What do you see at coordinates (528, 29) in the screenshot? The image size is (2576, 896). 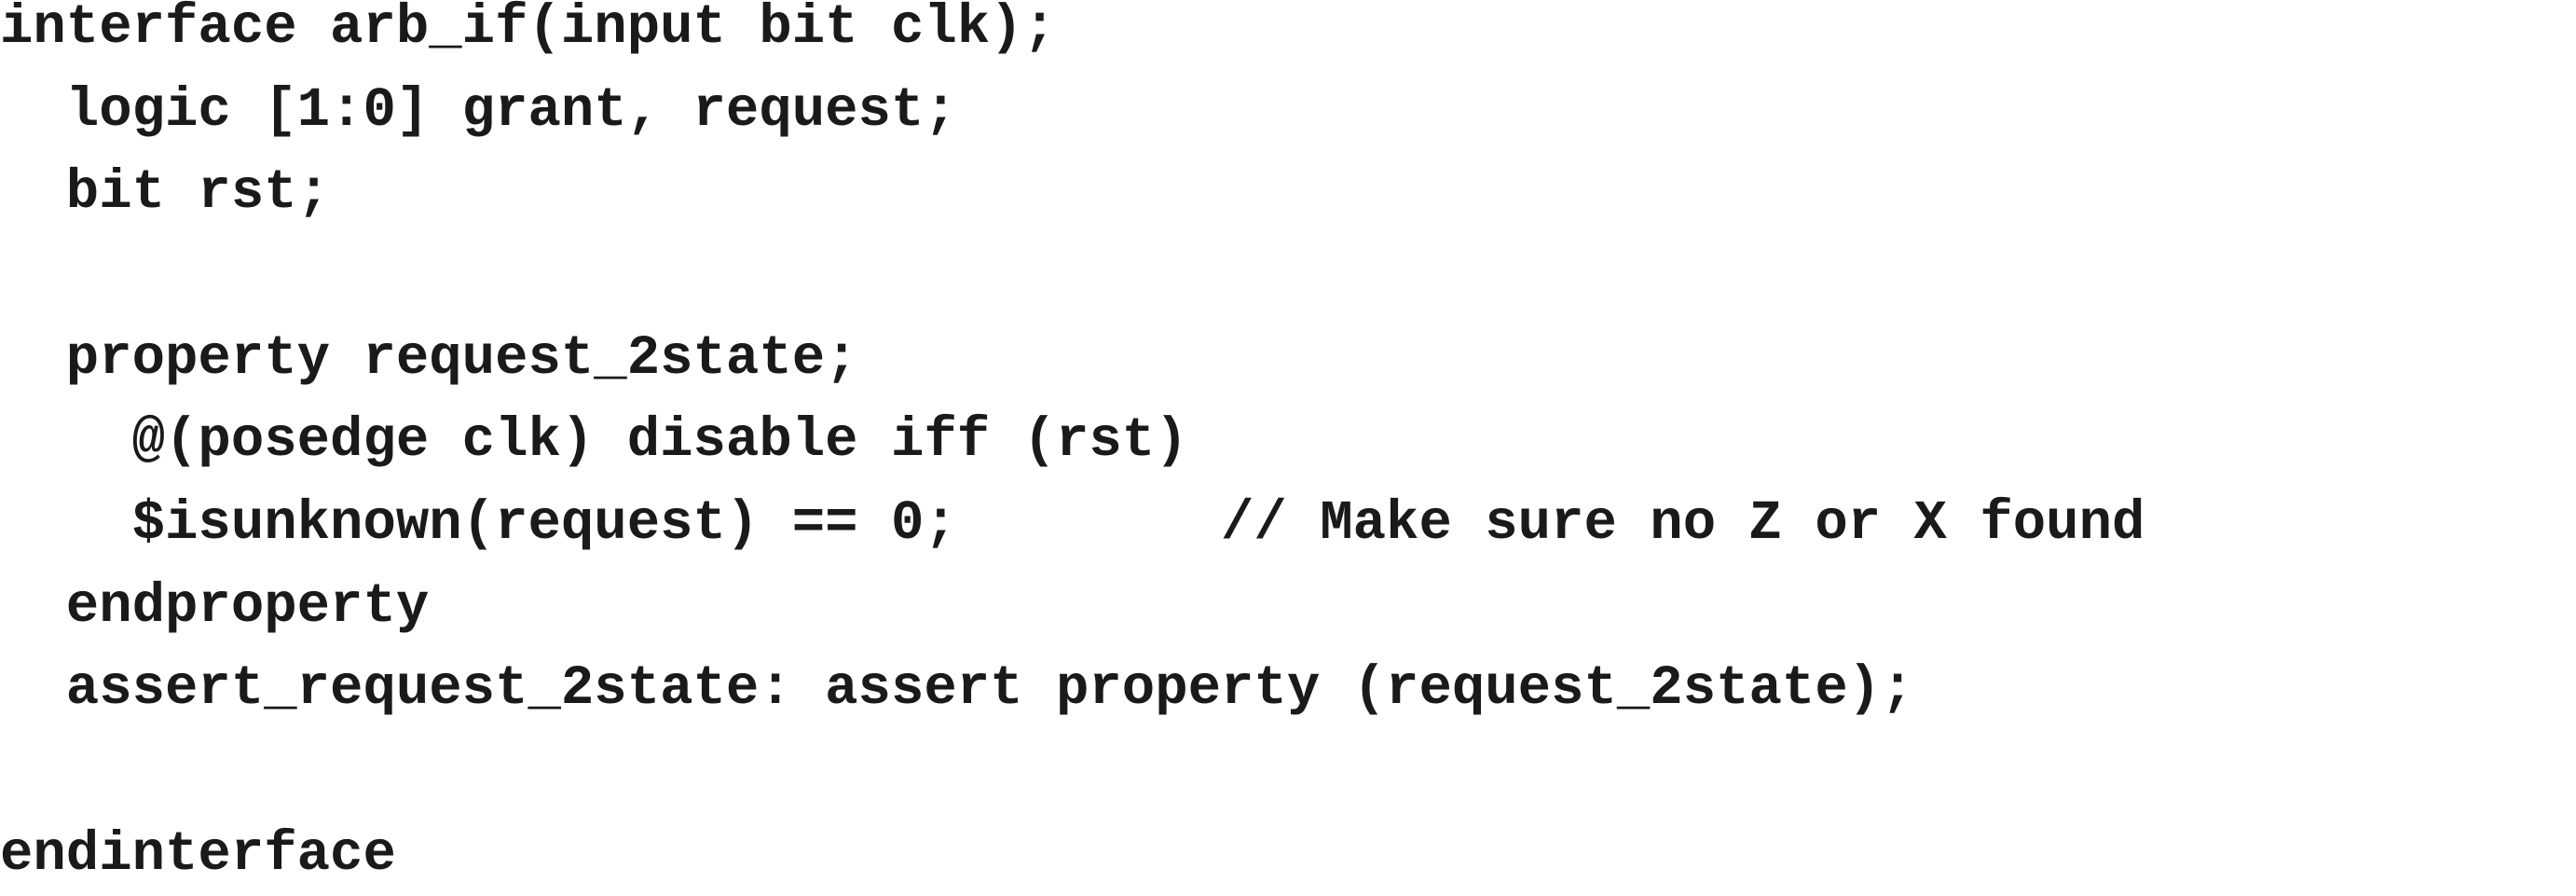 I see `code-line-interface-declaration: interface arb_if(input bit clk);` at bounding box center [528, 29].